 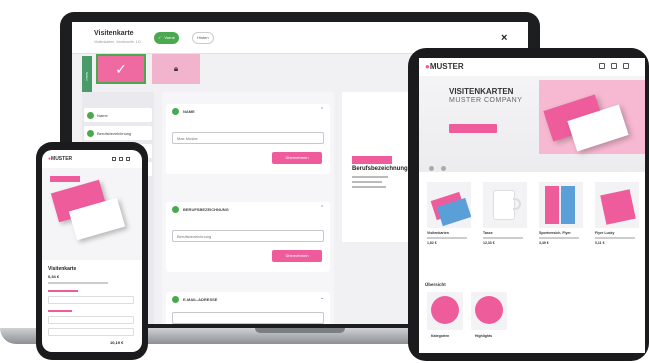 I want to click on section-header: BERUFSBEZEICHNUNG, so click(x=200, y=209).